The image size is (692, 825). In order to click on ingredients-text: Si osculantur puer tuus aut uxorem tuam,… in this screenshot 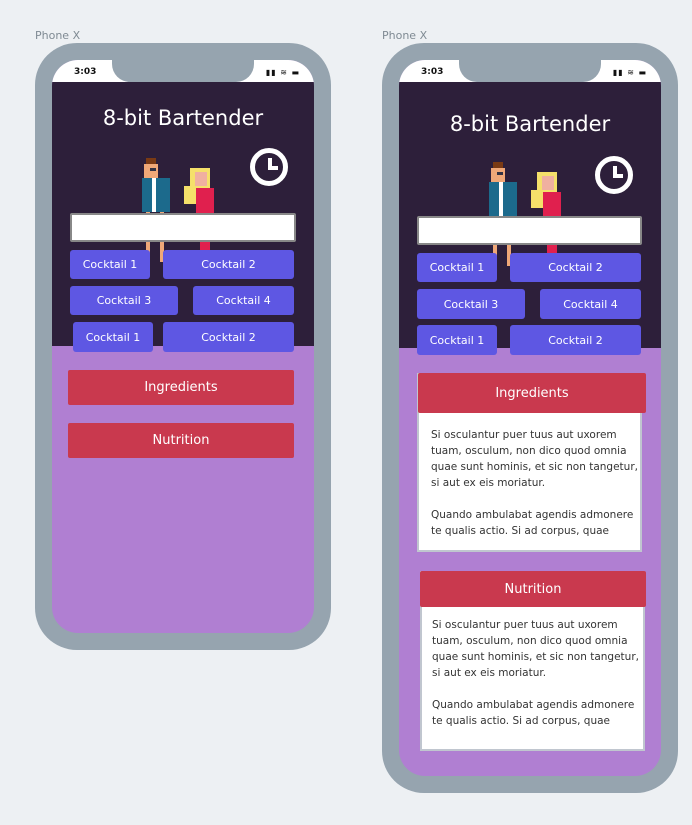, I will do `click(534, 459)`.